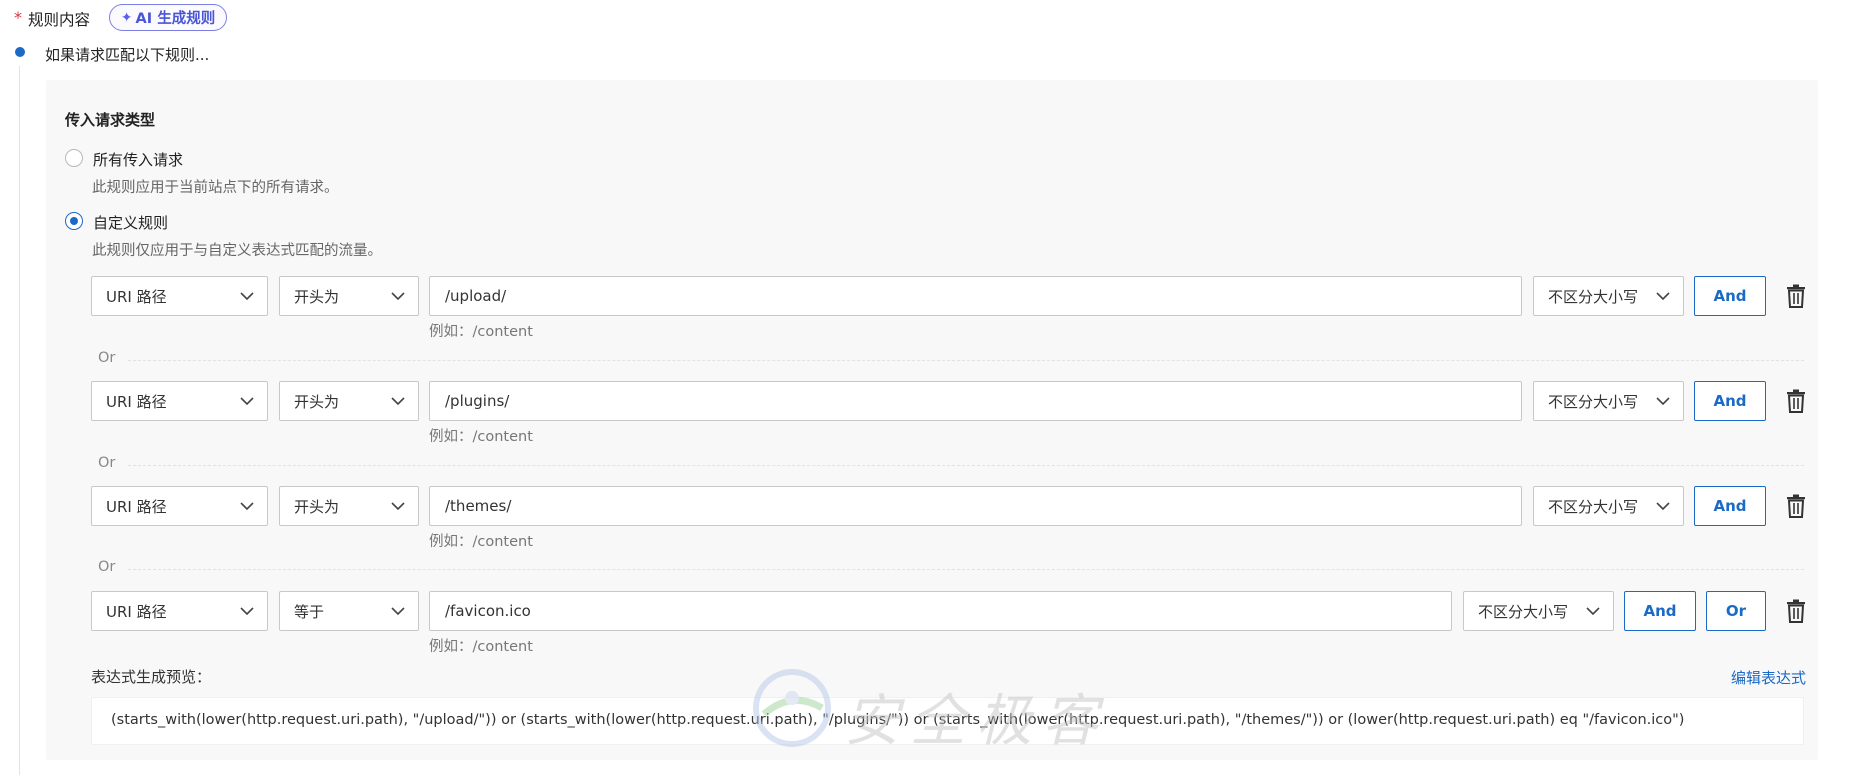 This screenshot has height=775, width=1870. I want to click on edit-expression-link: 编辑表达式, so click(1768, 677).